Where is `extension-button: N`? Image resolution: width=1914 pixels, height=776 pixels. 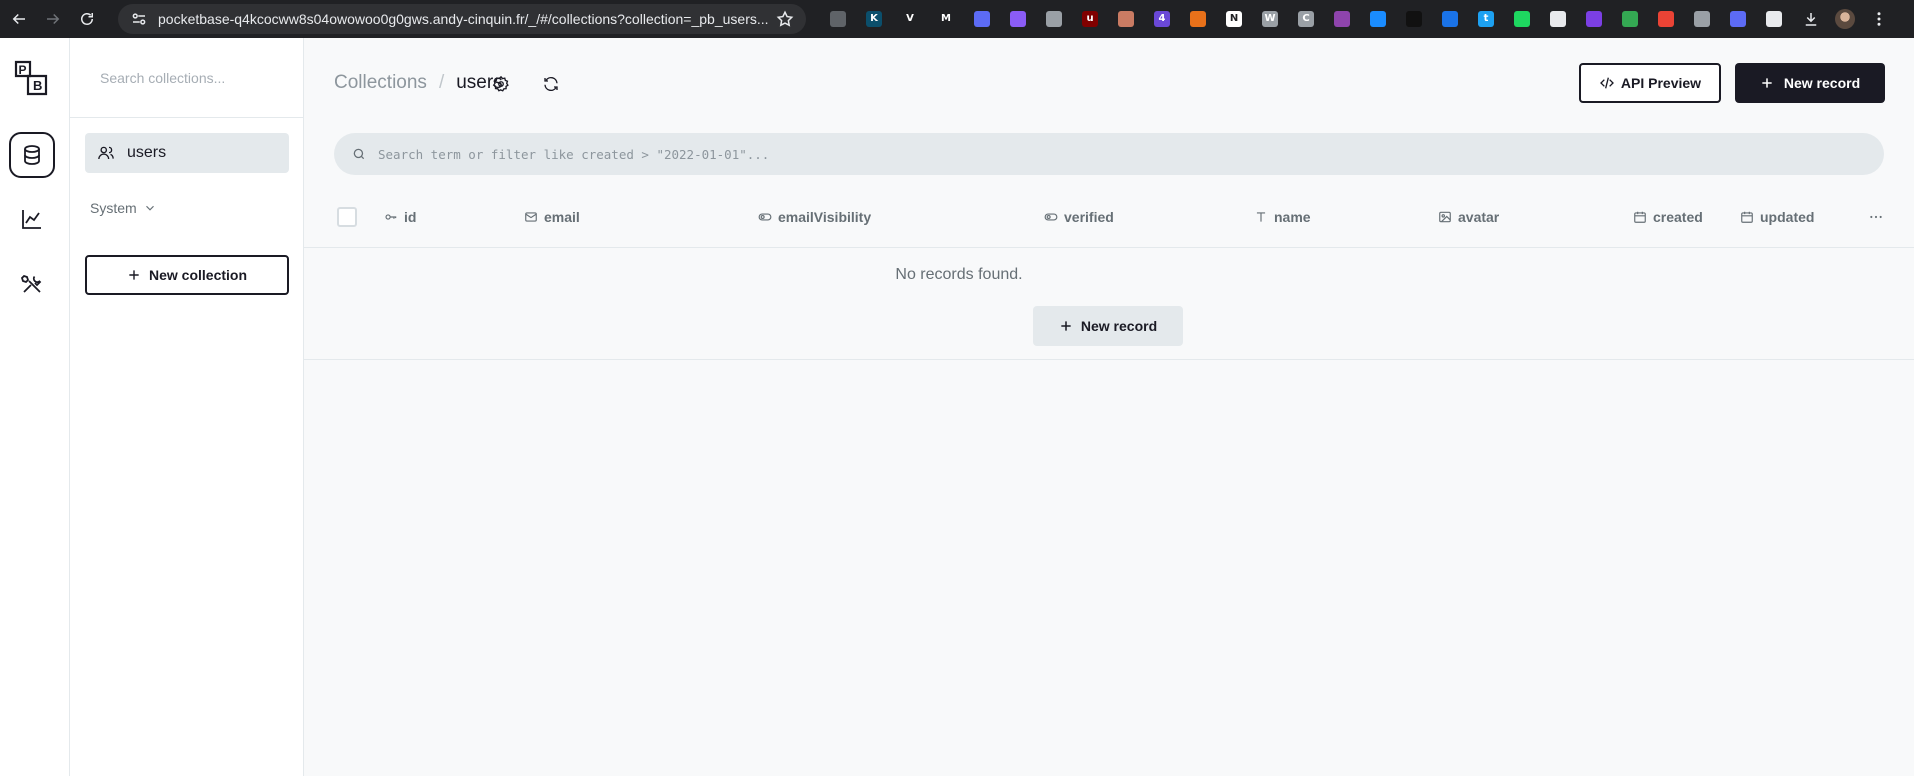 extension-button: N is located at coordinates (1234, 19).